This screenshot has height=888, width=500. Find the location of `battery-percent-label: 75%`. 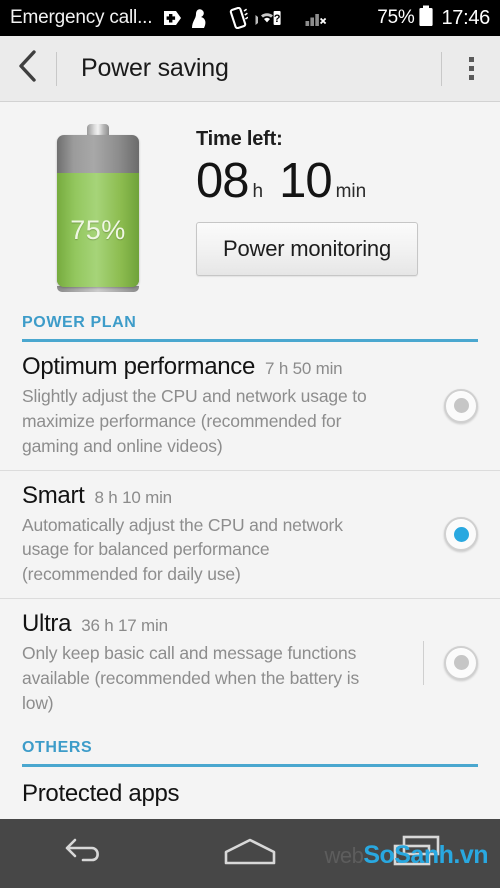

battery-percent-label: 75% is located at coordinates (98, 229).